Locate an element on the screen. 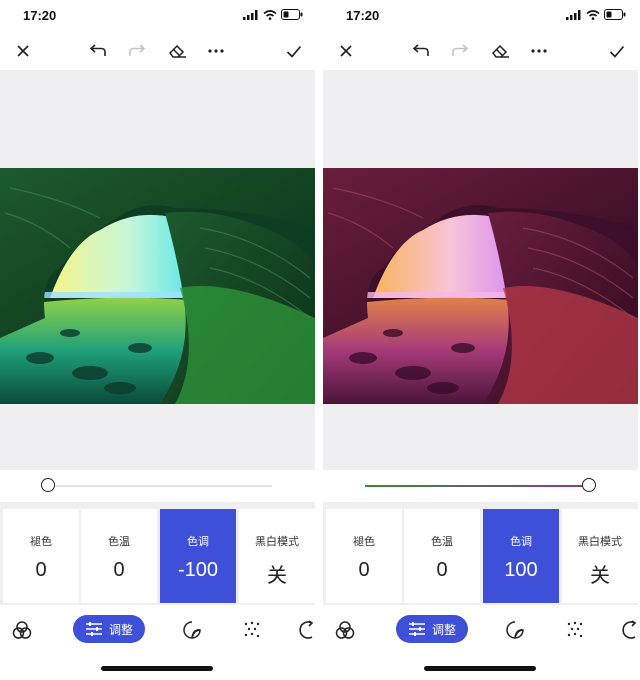  tool-tint: 色调 100 is located at coordinates (521, 556).